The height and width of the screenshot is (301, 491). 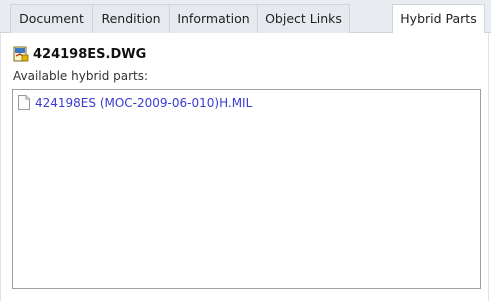 I want to click on tab-rendition: Rendition, so click(x=131, y=18).